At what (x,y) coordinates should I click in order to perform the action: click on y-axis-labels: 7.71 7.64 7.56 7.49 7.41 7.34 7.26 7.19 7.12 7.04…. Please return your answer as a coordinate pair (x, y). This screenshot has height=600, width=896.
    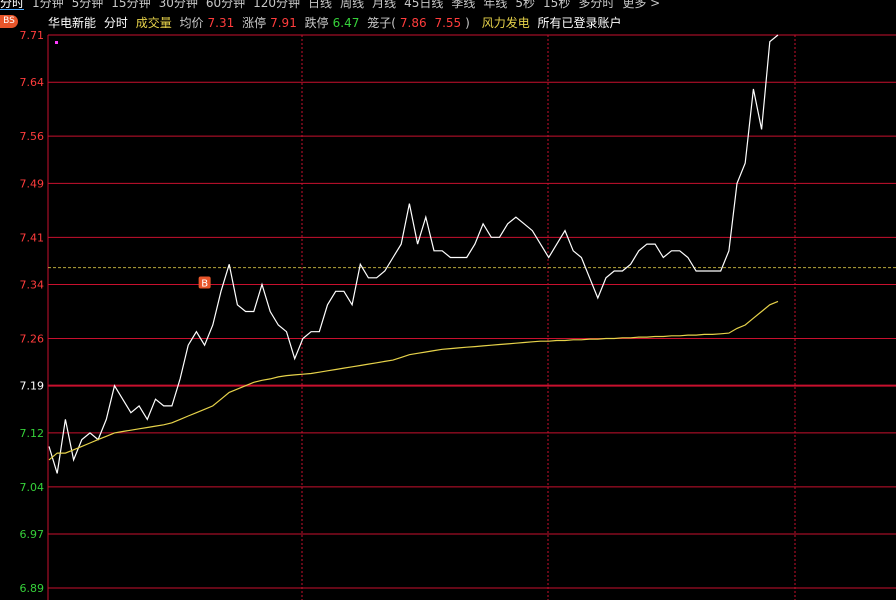
    Looking at the image, I should click on (32, 312).